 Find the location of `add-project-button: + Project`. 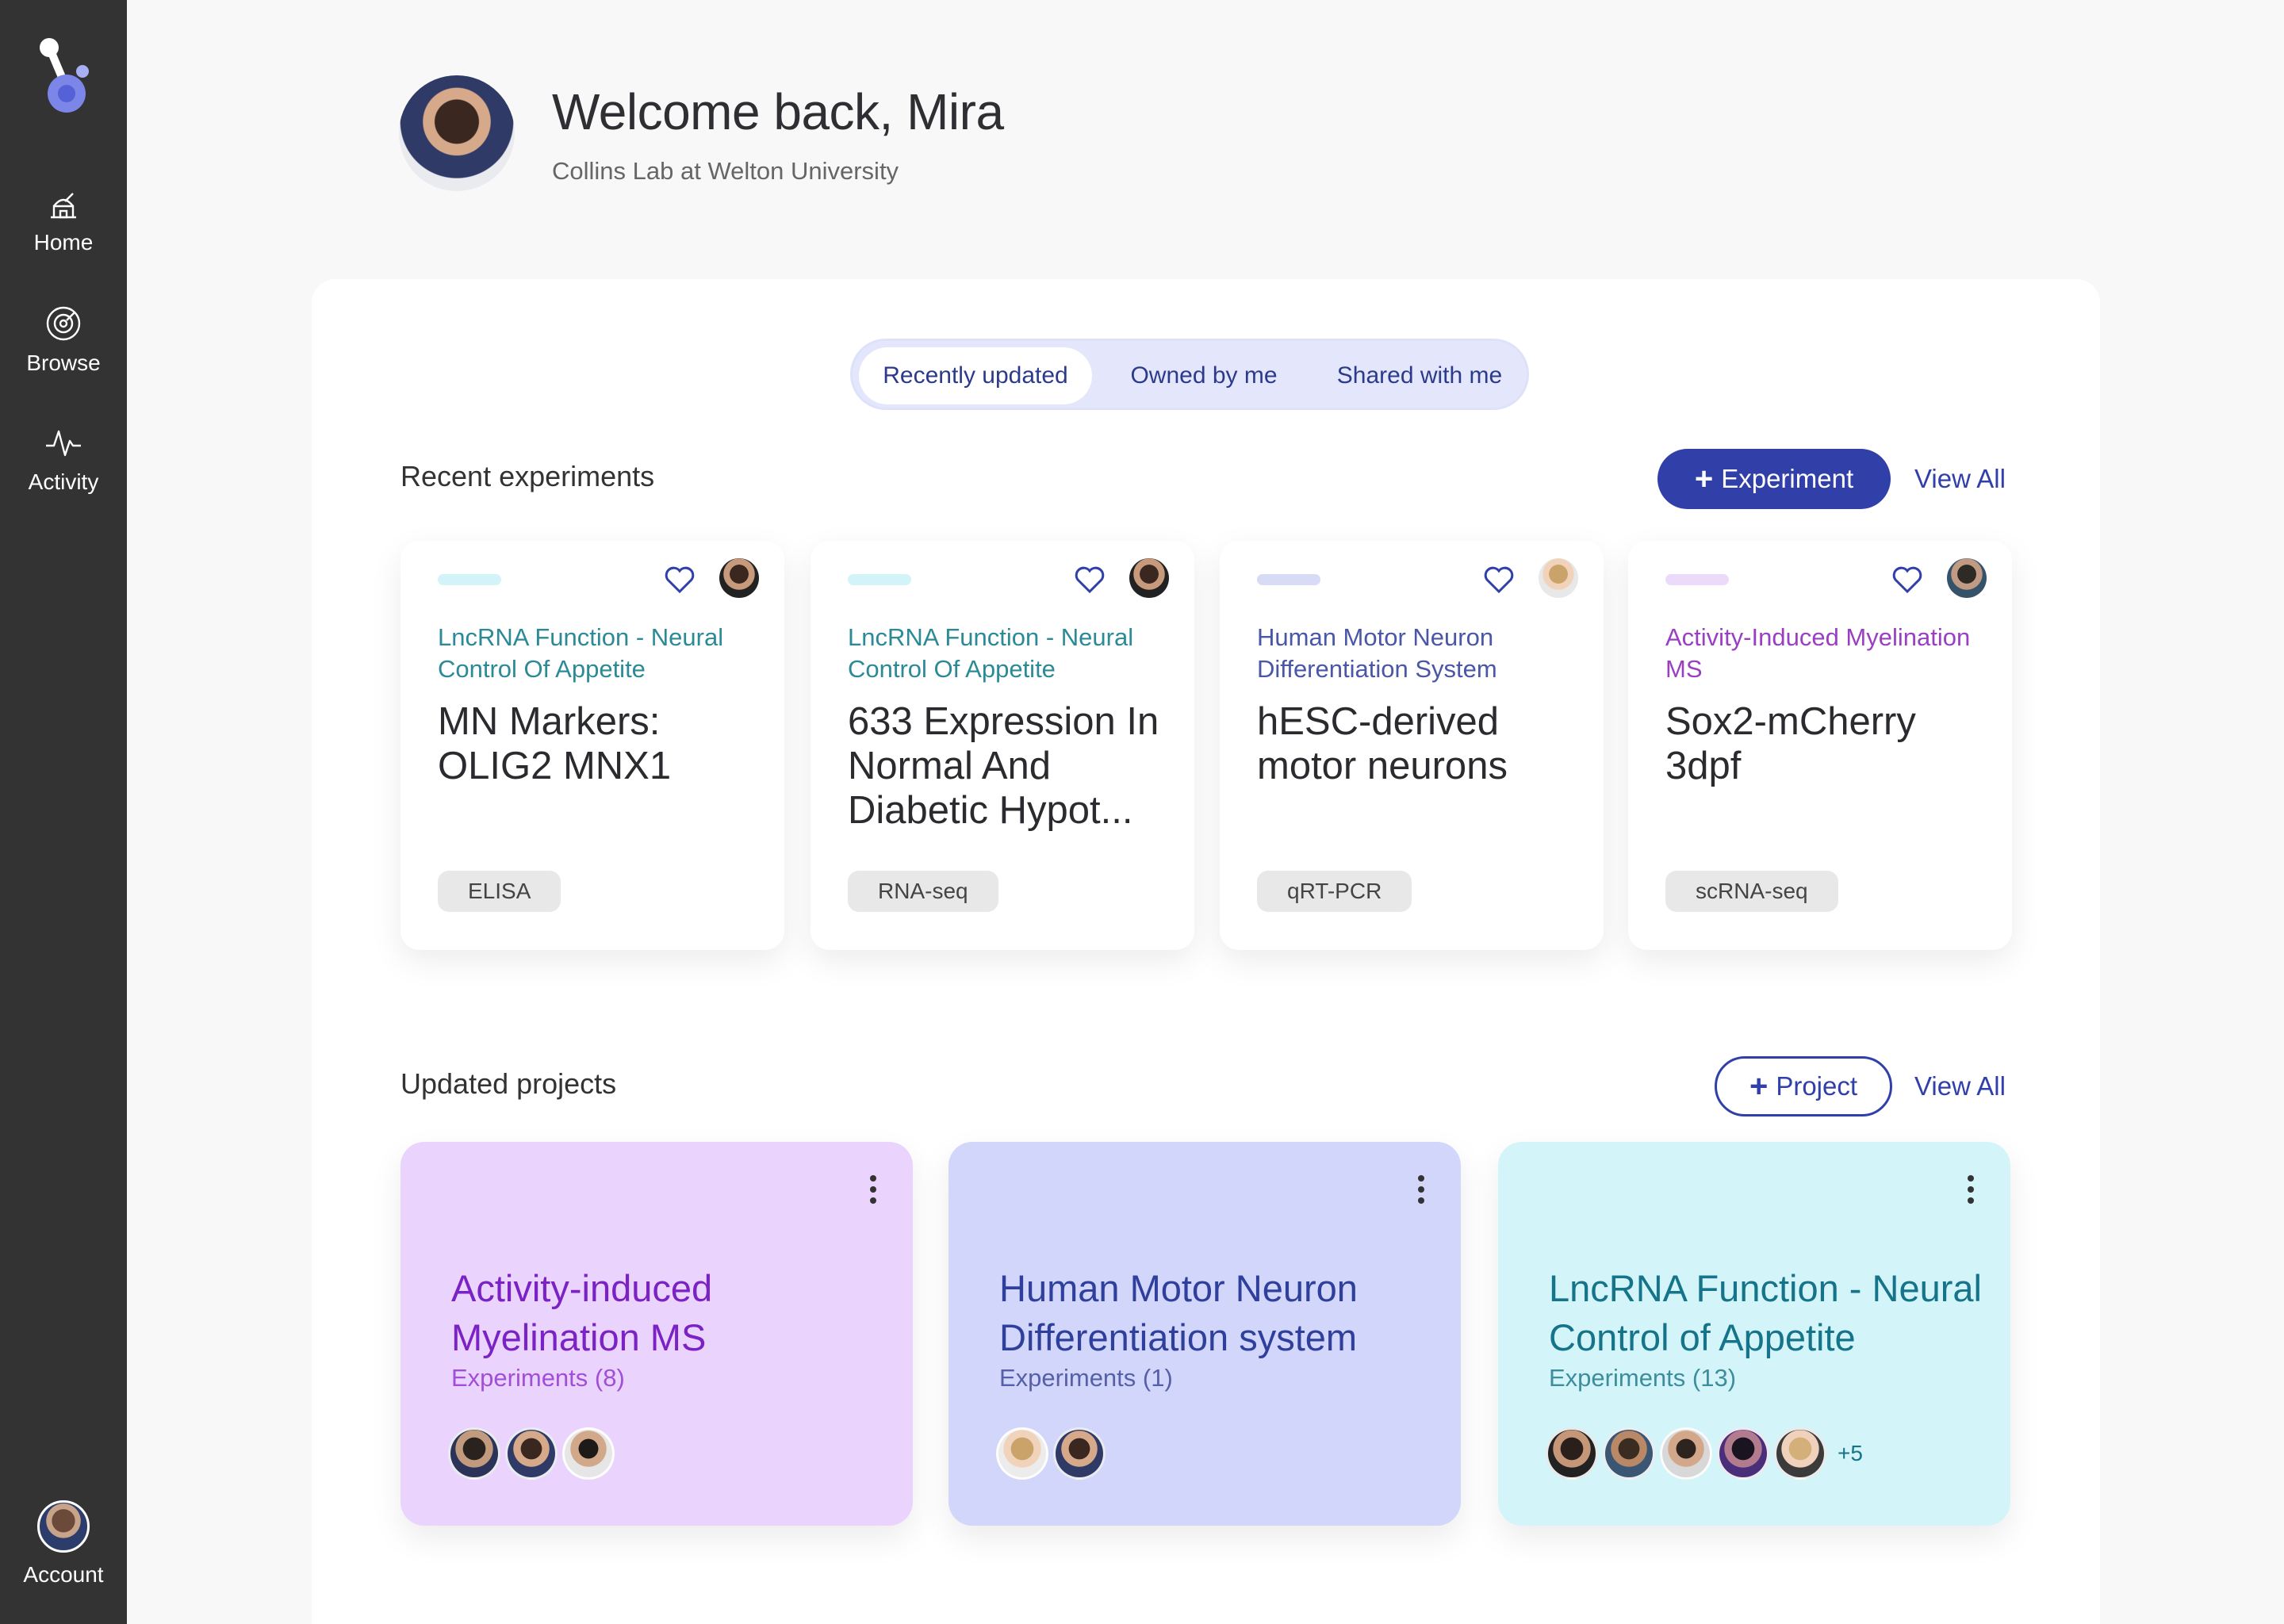

add-project-button: + Project is located at coordinates (1803, 1086).